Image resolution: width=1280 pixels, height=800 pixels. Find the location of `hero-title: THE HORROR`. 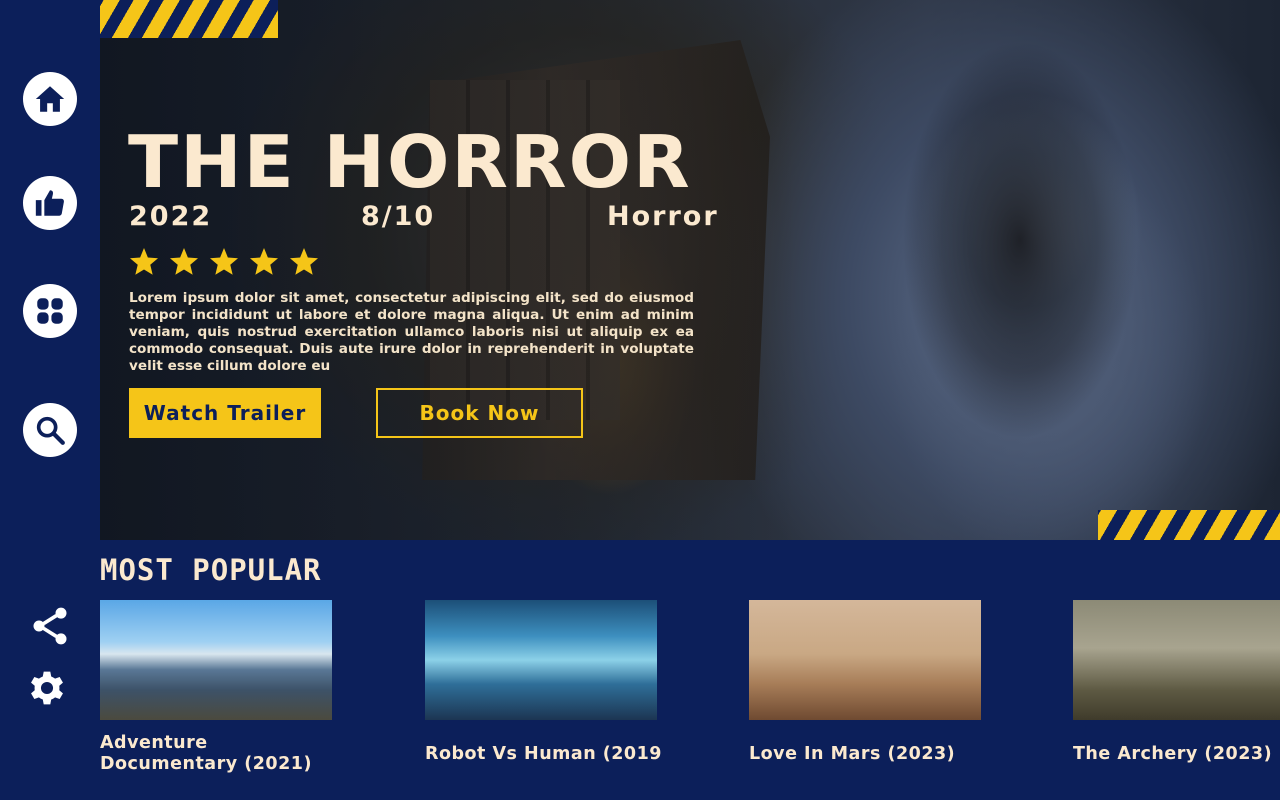

hero-title: THE HORROR is located at coordinates (410, 162).